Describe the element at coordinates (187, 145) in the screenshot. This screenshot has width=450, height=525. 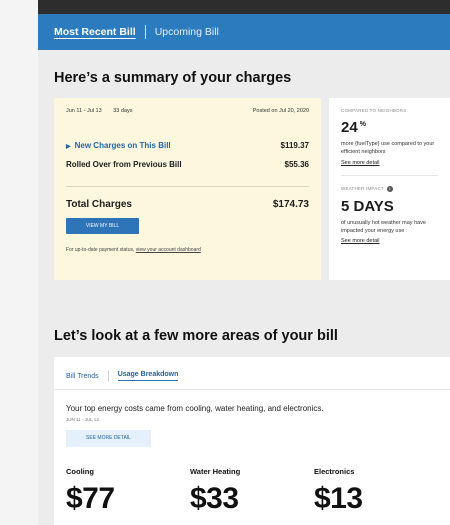
I see `new-charges-row: ▶ New Charges on This Bill $119.37` at that location.